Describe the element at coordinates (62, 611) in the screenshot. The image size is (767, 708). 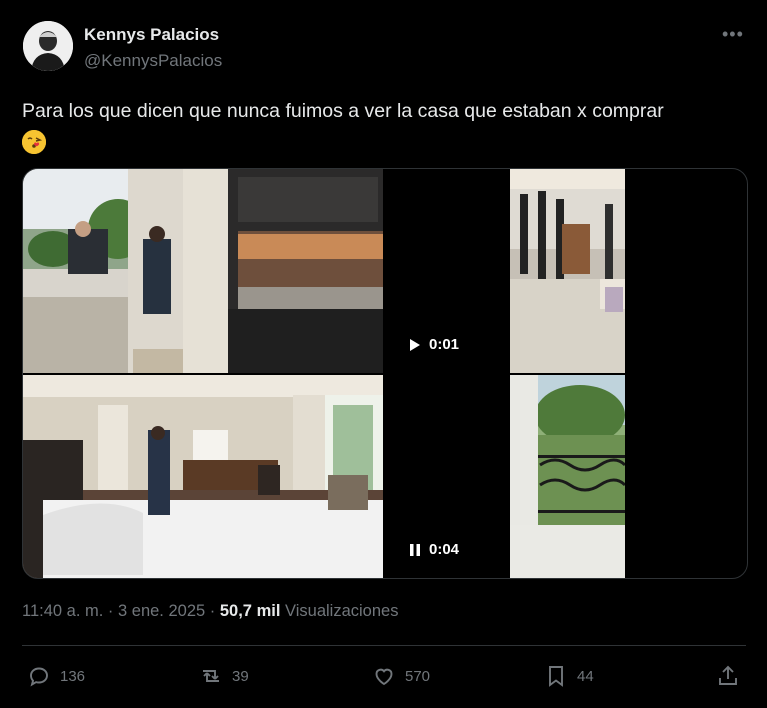
I see `tweet-time: 11:40 a. m.` at that location.